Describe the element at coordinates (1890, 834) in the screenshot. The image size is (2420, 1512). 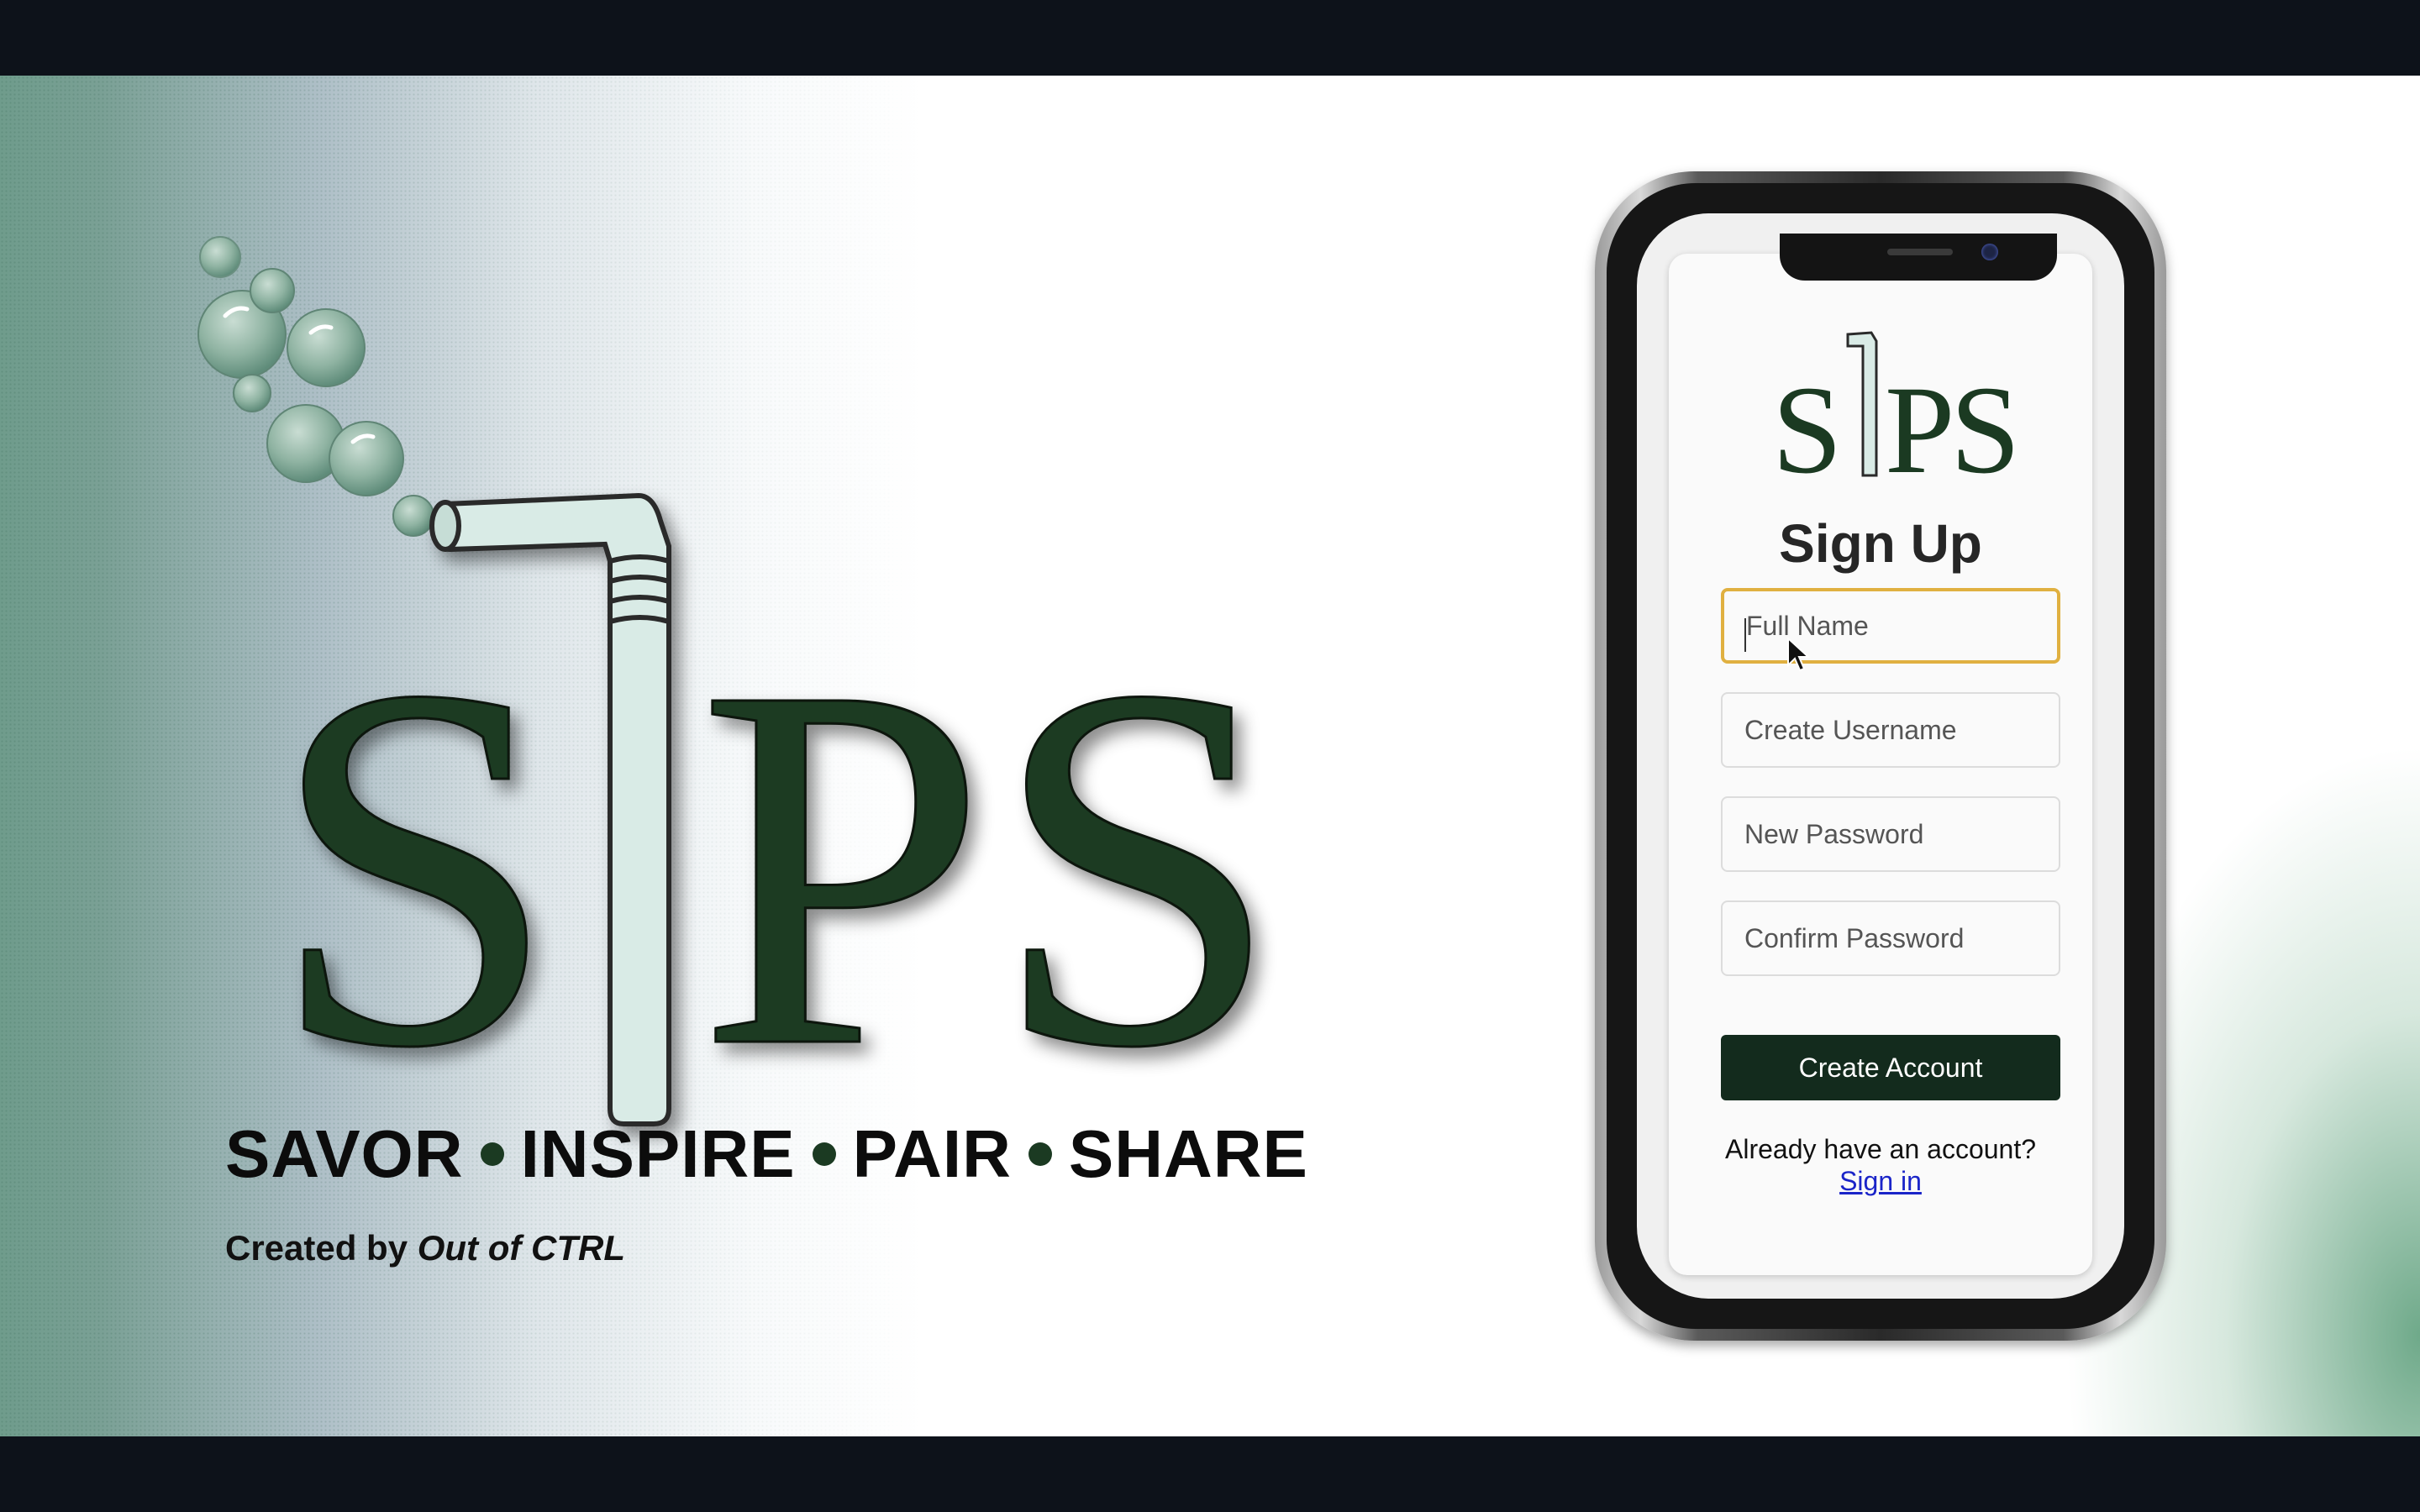
I see `new-password-input` at that location.